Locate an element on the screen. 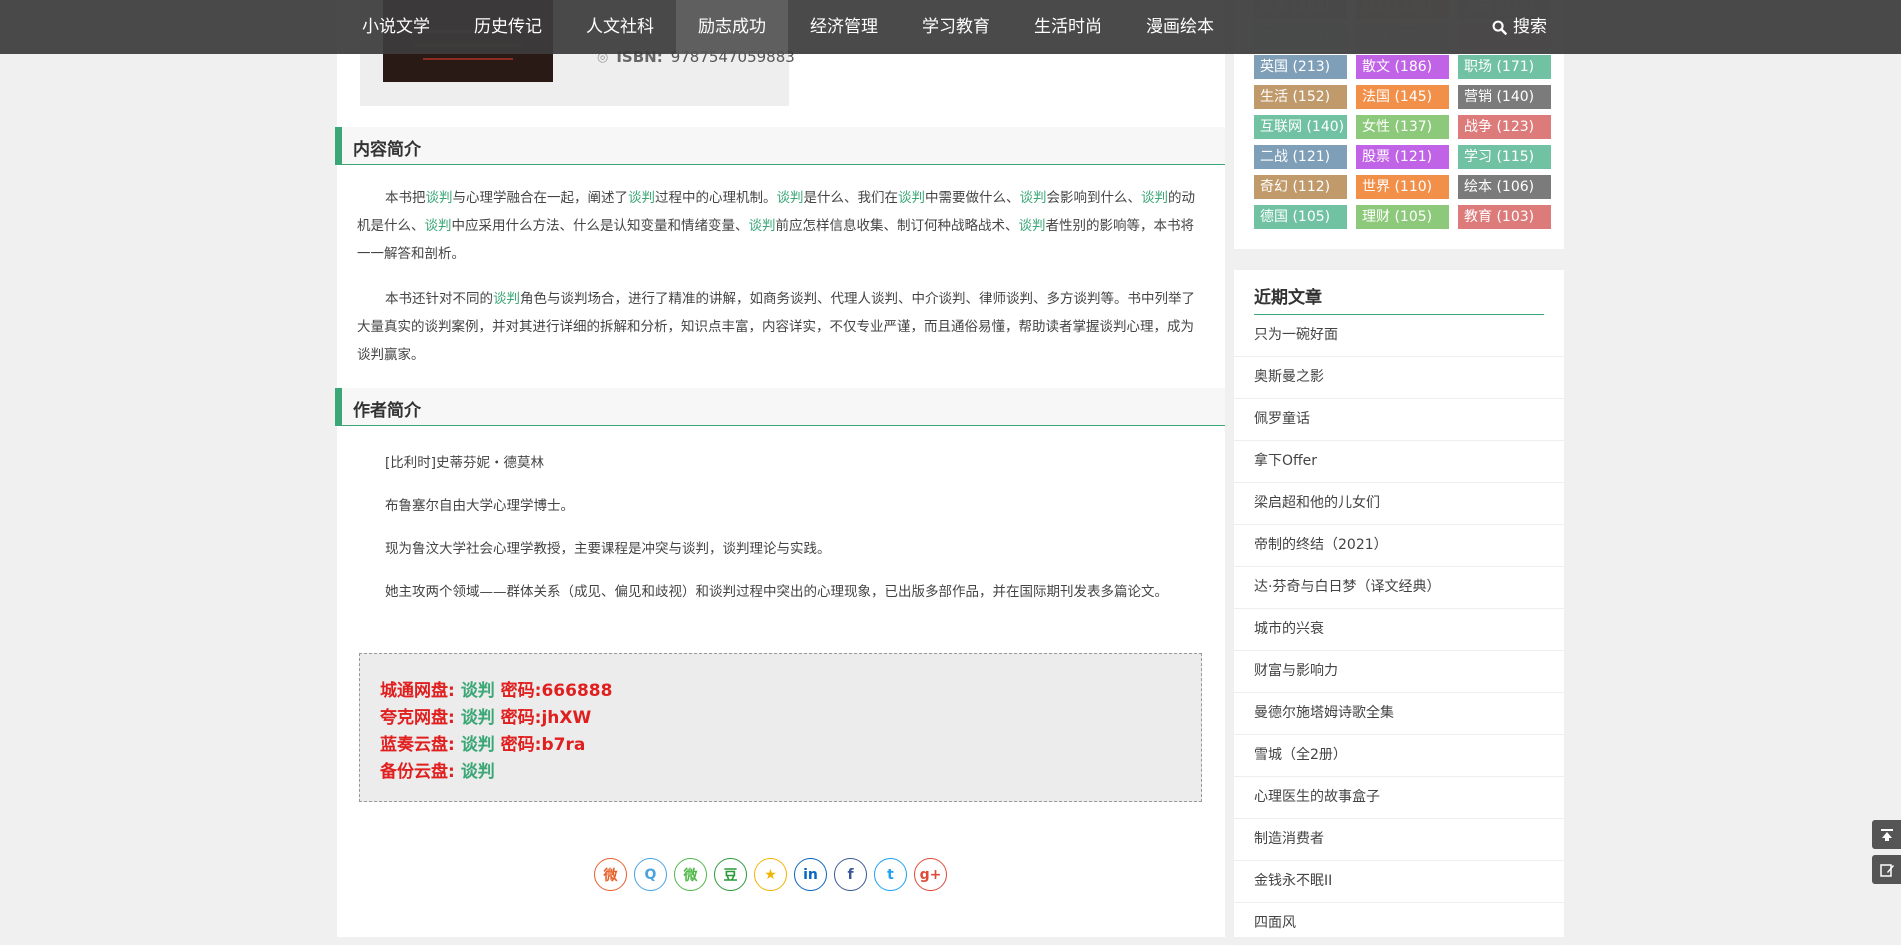  tag-link: 英国 (213) is located at coordinates (1300, 67).